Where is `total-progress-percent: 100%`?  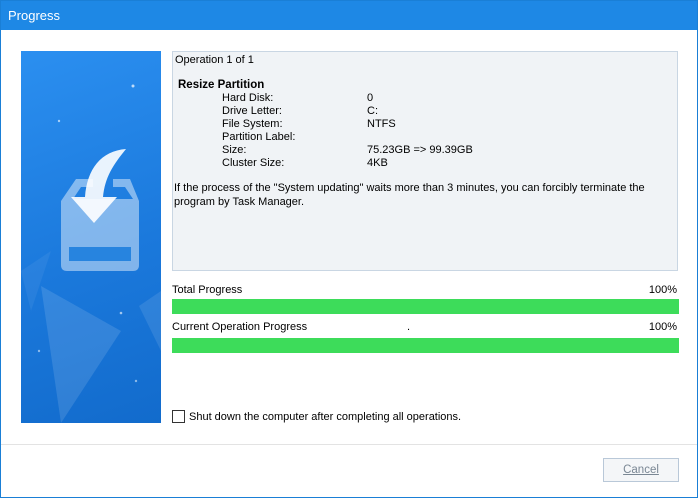
total-progress-percent: 100% is located at coordinates (662, 290).